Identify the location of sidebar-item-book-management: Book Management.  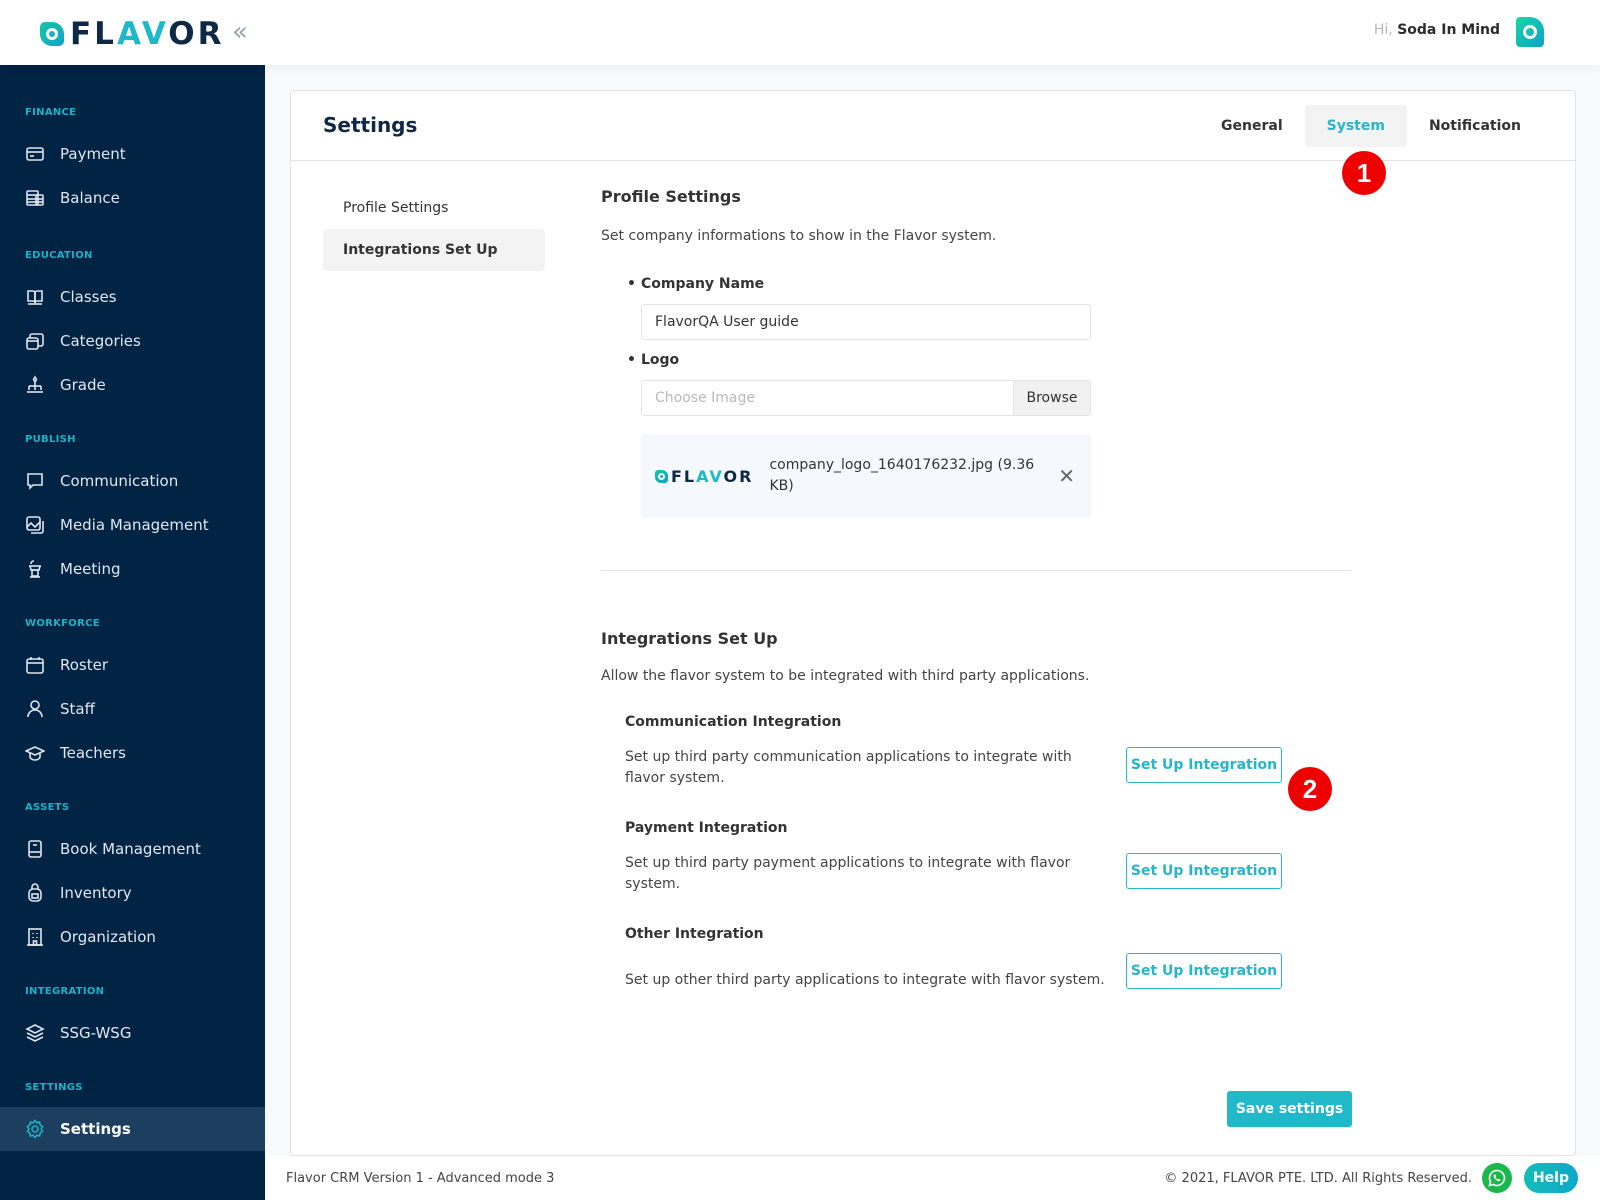
(132, 849).